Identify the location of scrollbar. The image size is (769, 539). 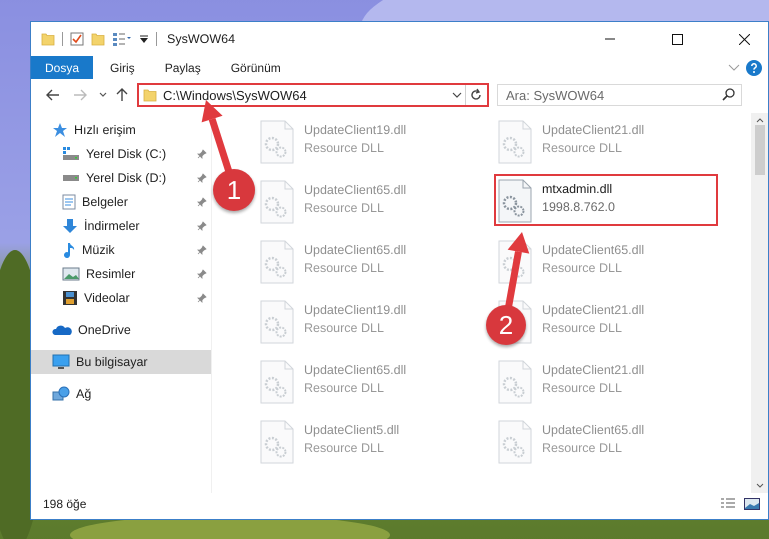
(759, 303).